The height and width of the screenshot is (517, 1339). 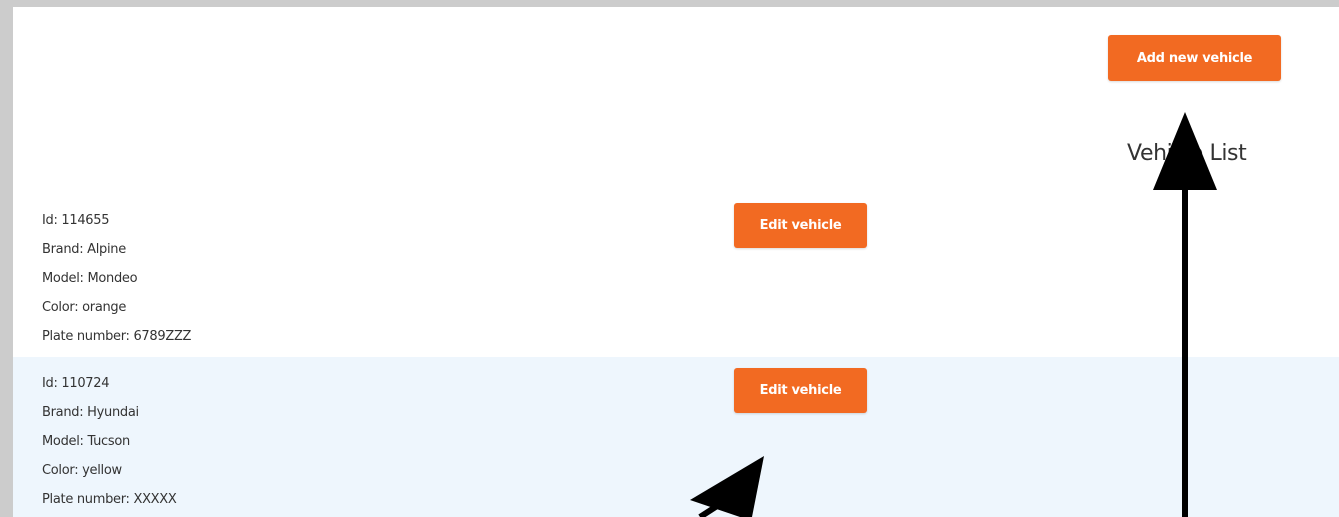 What do you see at coordinates (76, 220) in the screenshot?
I see `vehicle-id: Id: 114655` at bounding box center [76, 220].